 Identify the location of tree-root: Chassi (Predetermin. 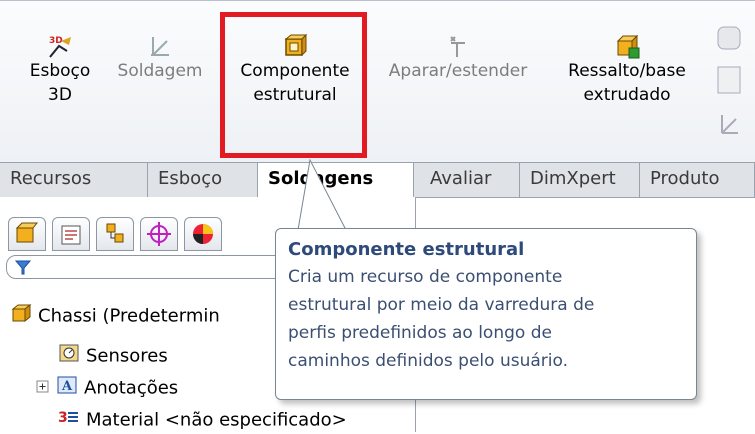
(115, 316).